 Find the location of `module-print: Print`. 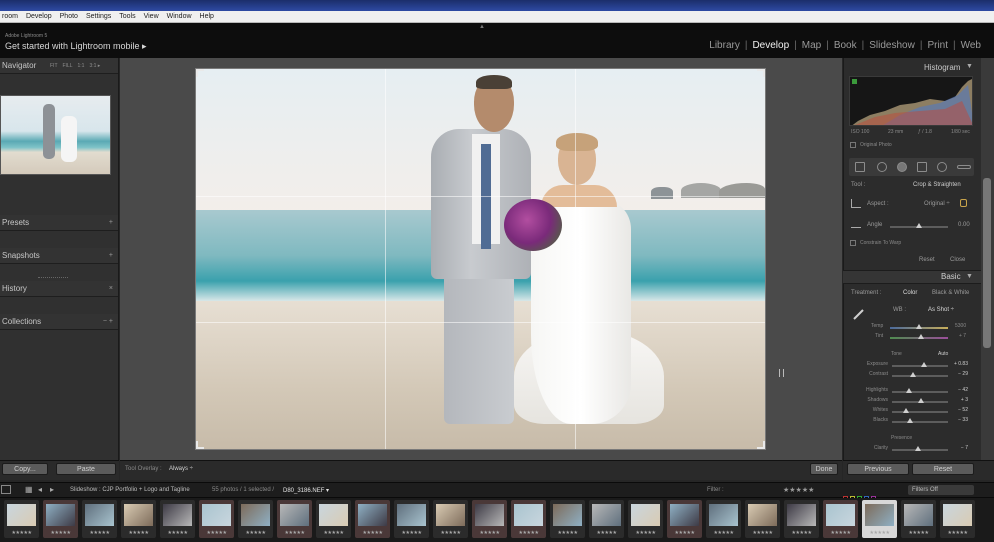

module-print: Print is located at coordinates (937, 45).